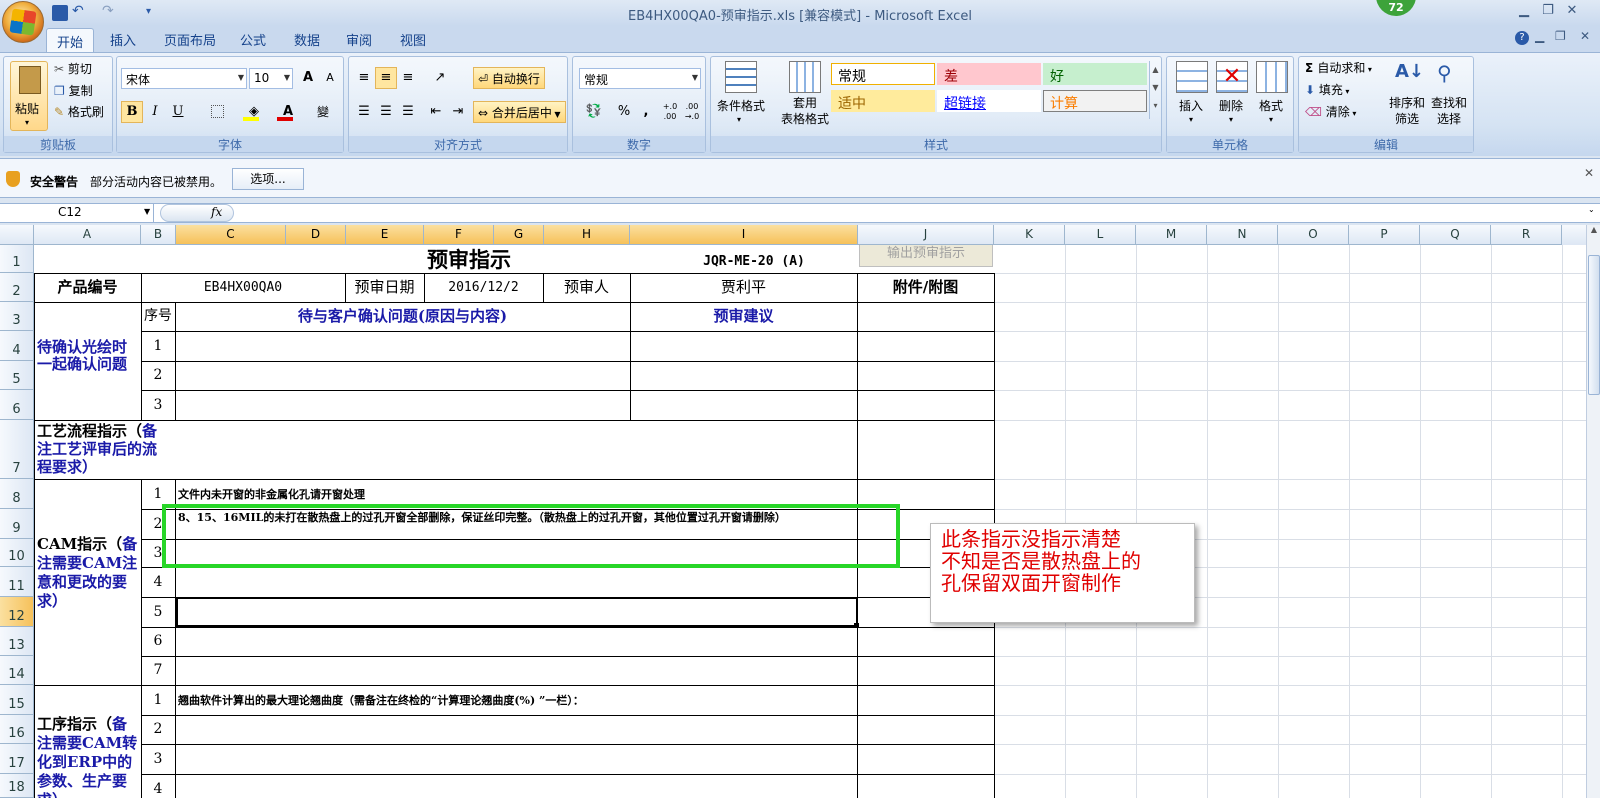 The image size is (1600, 798). I want to click on autosum-button: Σ 自动求和 ▾, so click(1338, 67).